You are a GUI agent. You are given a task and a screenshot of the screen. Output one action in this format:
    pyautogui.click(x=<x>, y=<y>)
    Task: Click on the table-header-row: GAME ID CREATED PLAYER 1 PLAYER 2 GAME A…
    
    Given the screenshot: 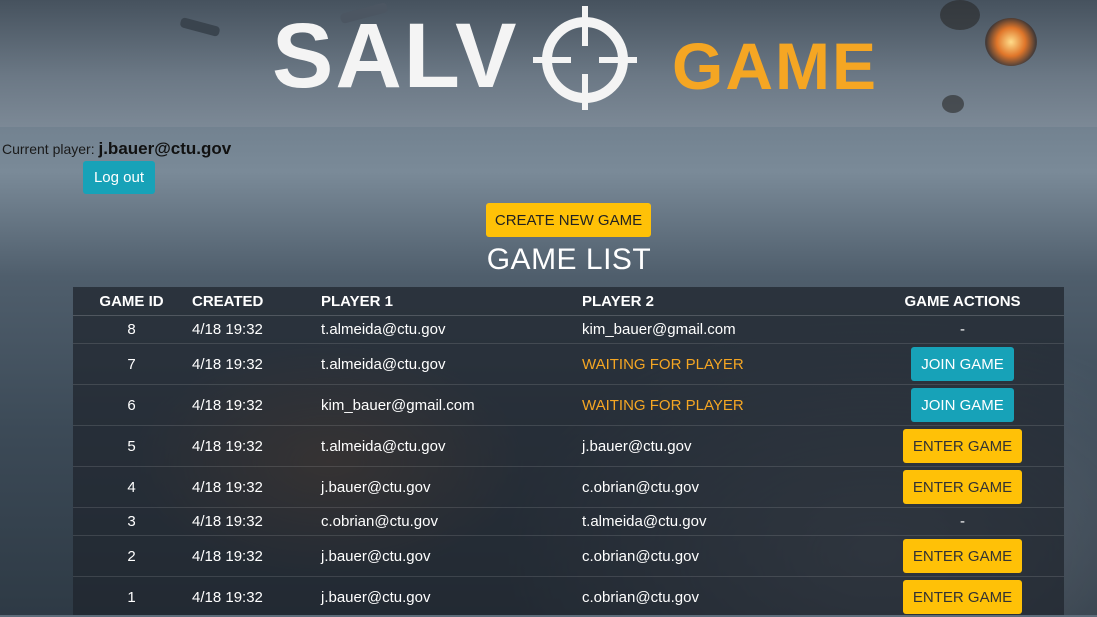 What is the action you would take?
    pyautogui.click(x=568, y=301)
    